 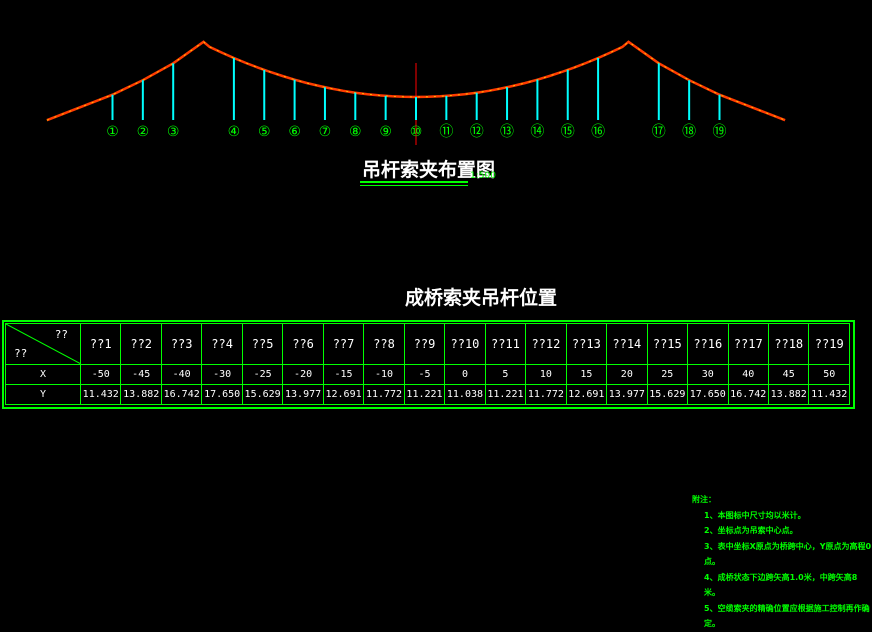 What do you see at coordinates (689, 132) in the screenshot?
I see `hanger-number-label: ⑱` at bounding box center [689, 132].